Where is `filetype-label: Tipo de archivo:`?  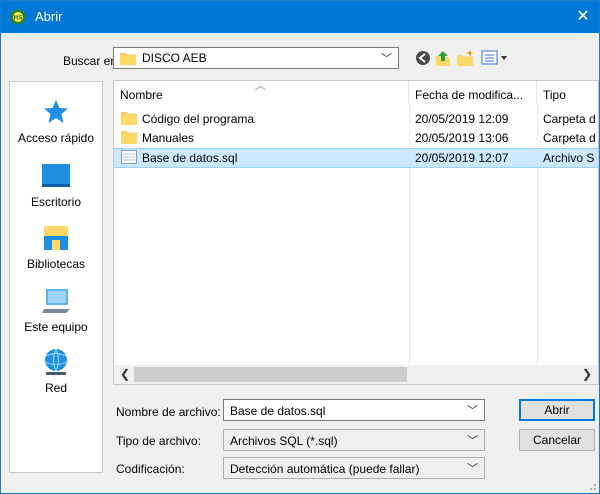
filetype-label: Tipo de archivo: is located at coordinates (158, 441).